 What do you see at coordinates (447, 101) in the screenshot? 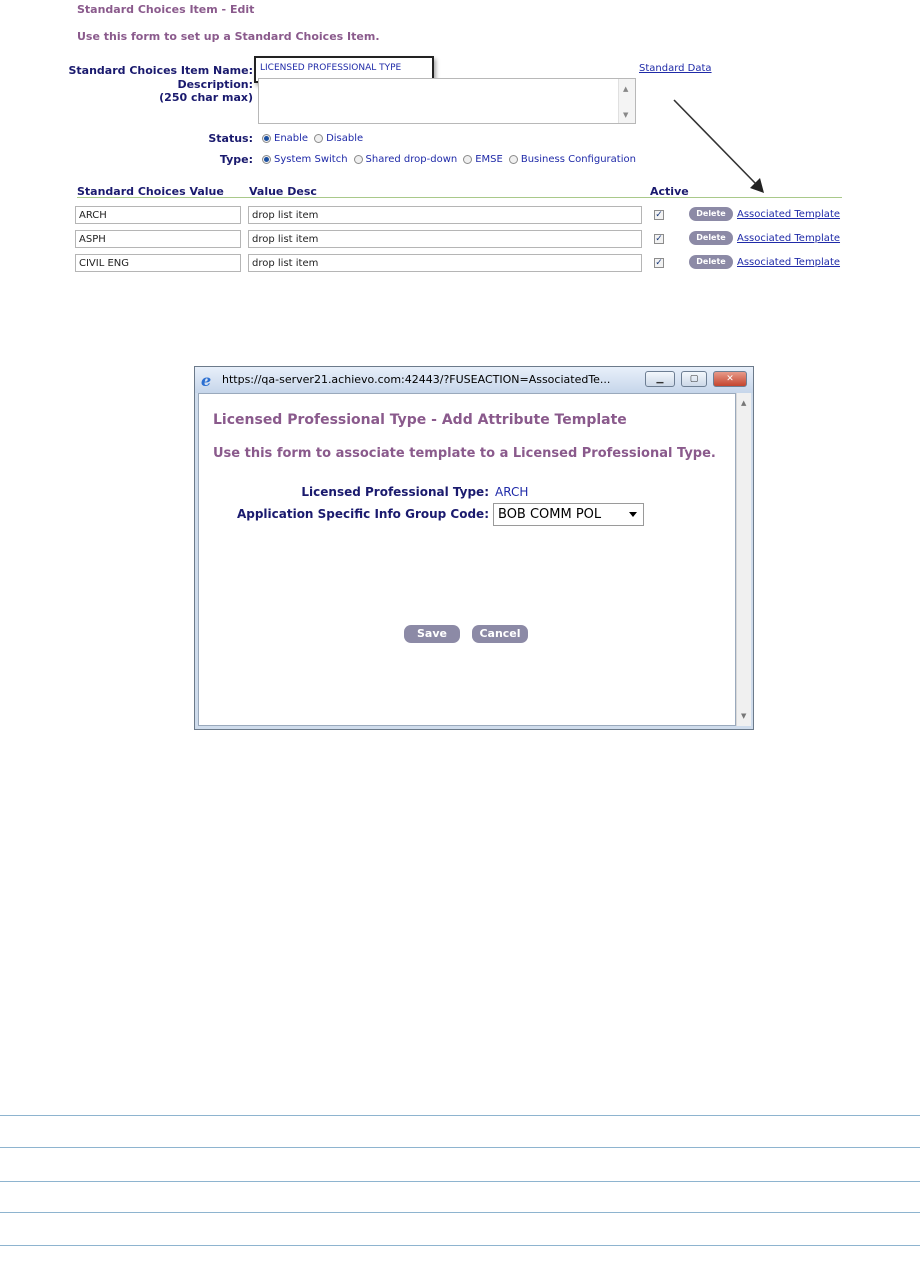
I see `description-textarea: ▲ ▼` at bounding box center [447, 101].